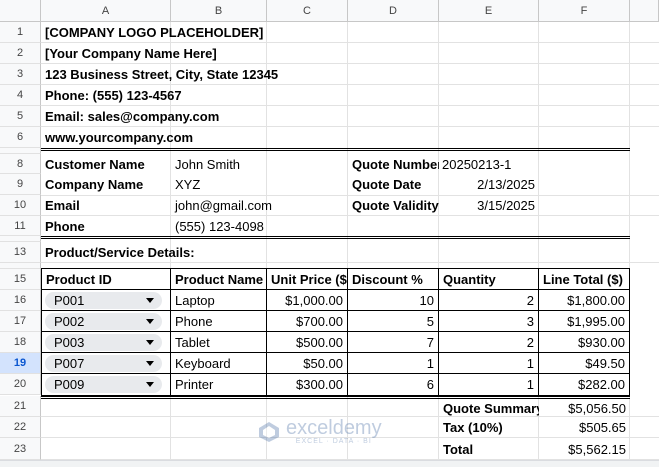  Describe the element at coordinates (20, 363) in the screenshot. I see `row-header-19: 19` at that location.